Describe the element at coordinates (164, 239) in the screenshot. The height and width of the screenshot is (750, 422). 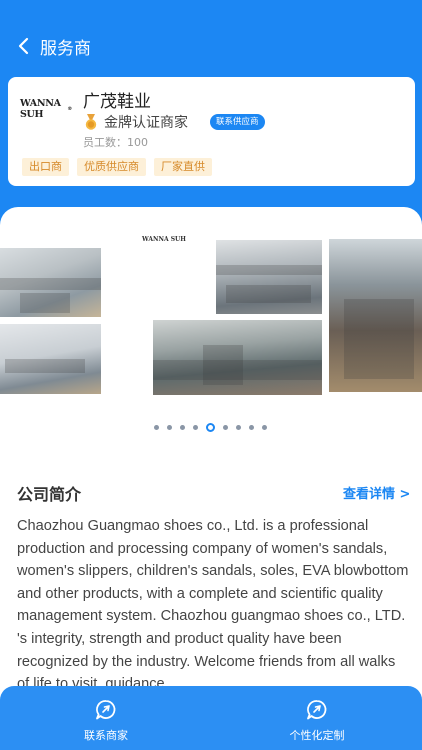
I see `brand-watermark: WANNA SUH` at that location.